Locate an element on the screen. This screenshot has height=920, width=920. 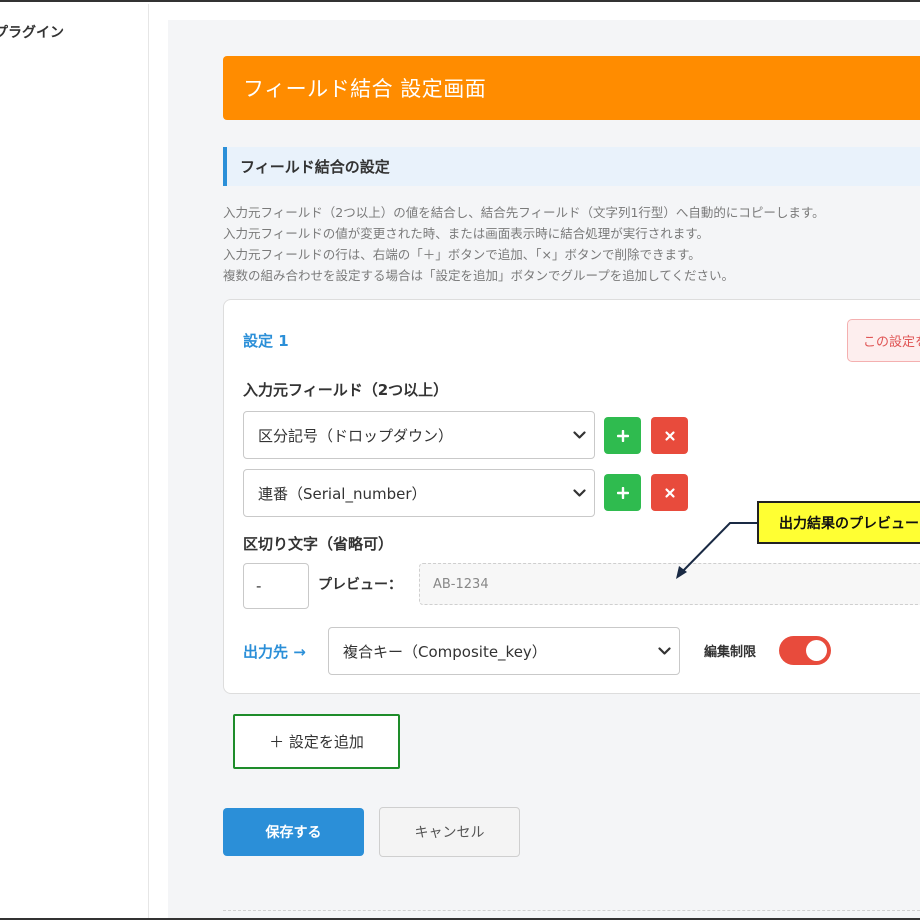
page-header: フィールド結合 設定画面 is located at coordinates (571, 88).